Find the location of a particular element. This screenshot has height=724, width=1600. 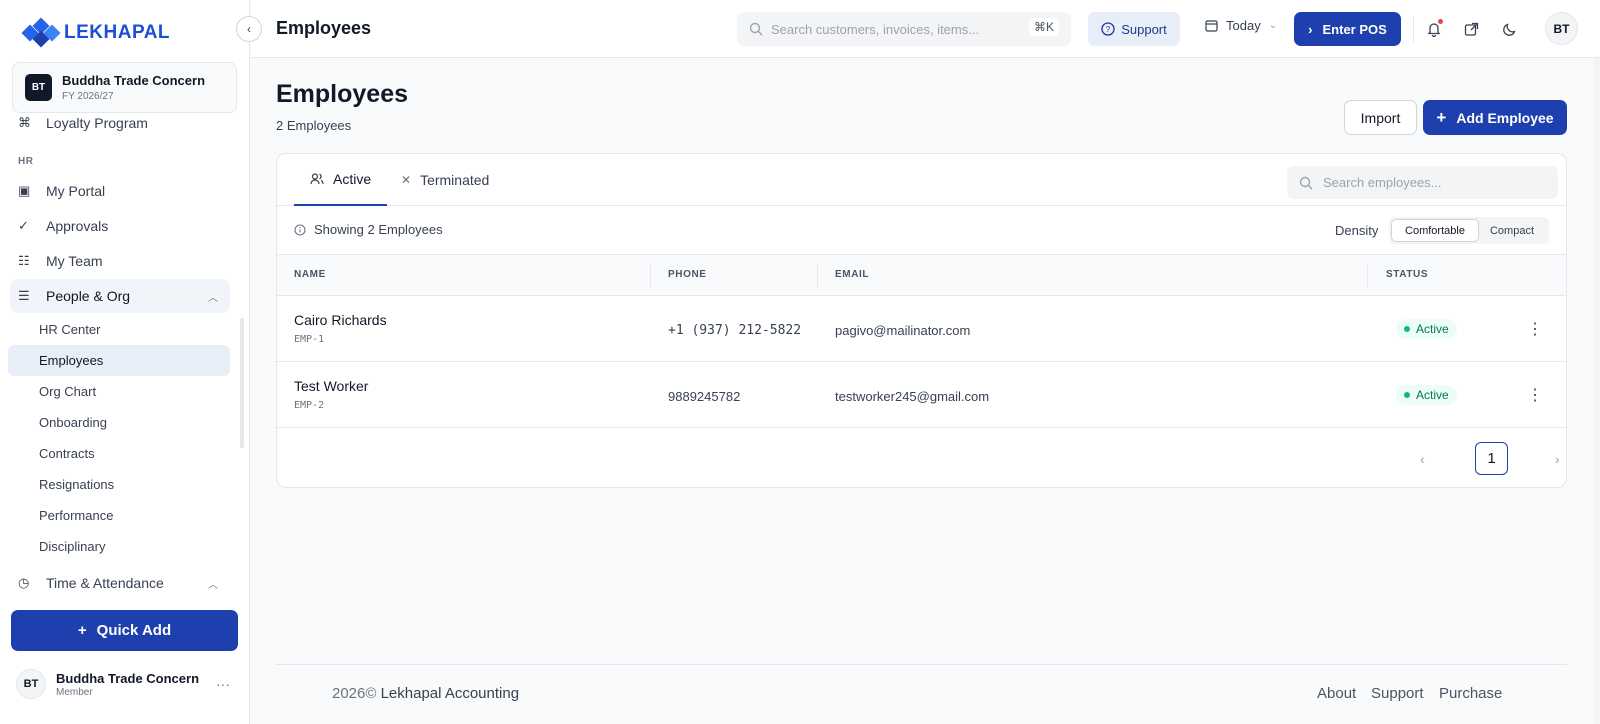

page-scrollbar is located at coordinates (1597, 391).